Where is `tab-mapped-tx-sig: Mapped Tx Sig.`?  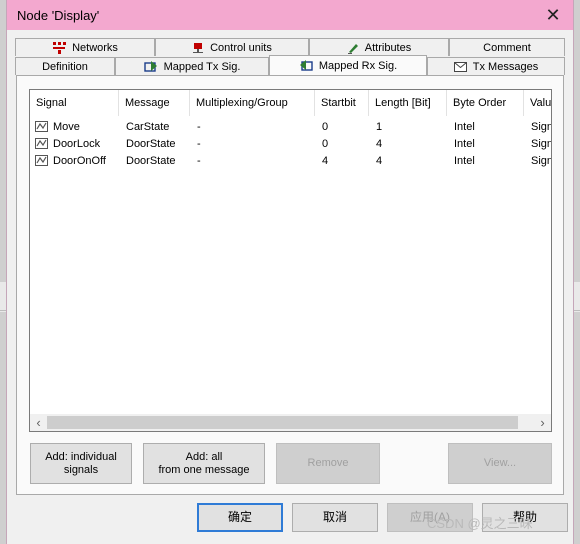
tab-mapped-tx-sig: Mapped Tx Sig. is located at coordinates (192, 66).